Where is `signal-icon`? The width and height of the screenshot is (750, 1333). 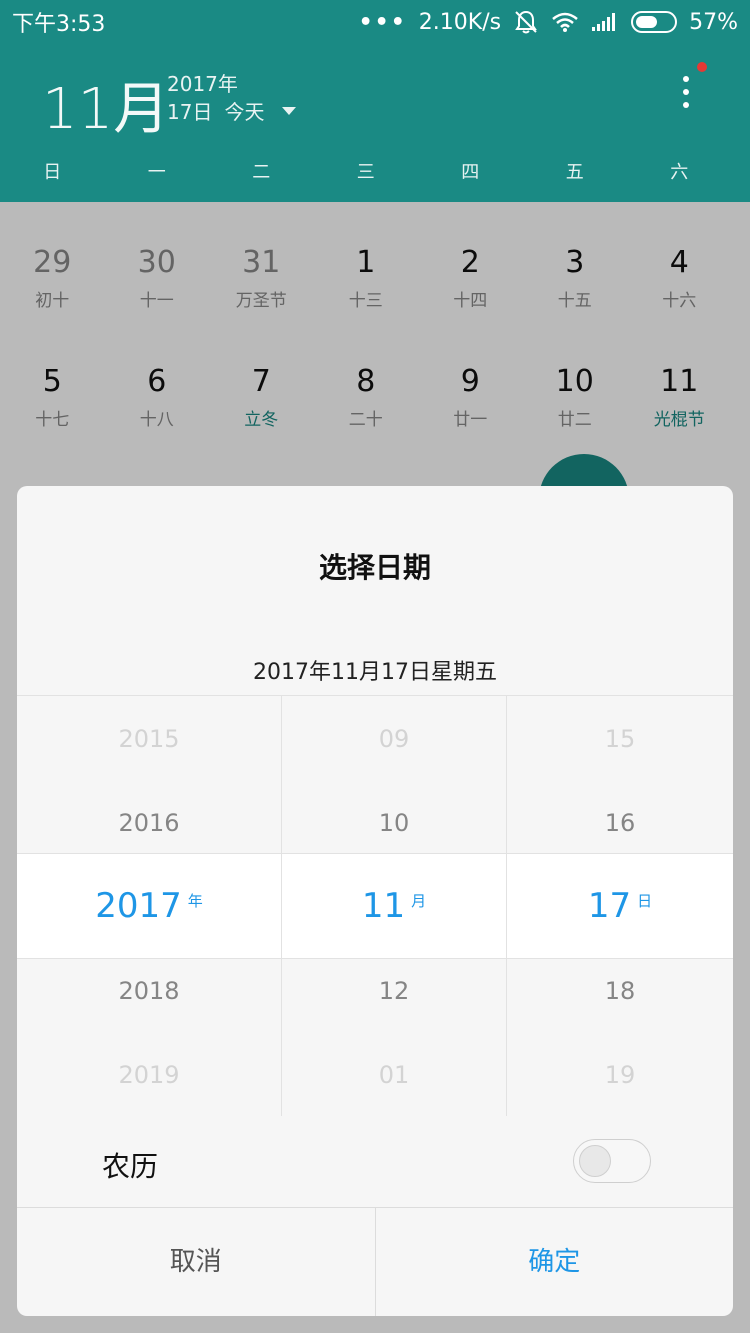 signal-icon is located at coordinates (604, 22).